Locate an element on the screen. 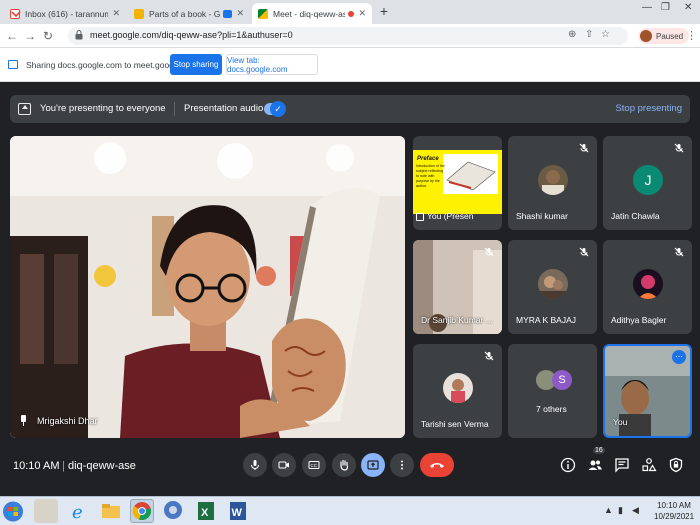  recording-dot-icon is located at coordinates (351, 13).